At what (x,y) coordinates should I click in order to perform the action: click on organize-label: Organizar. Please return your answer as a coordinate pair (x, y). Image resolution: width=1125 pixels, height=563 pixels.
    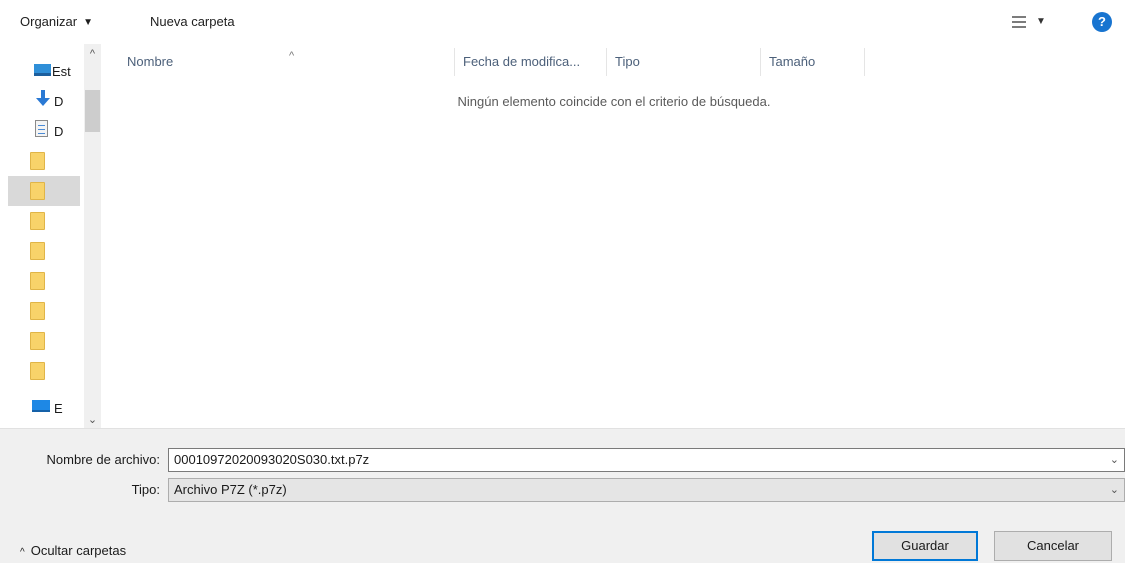
    Looking at the image, I should click on (49, 21).